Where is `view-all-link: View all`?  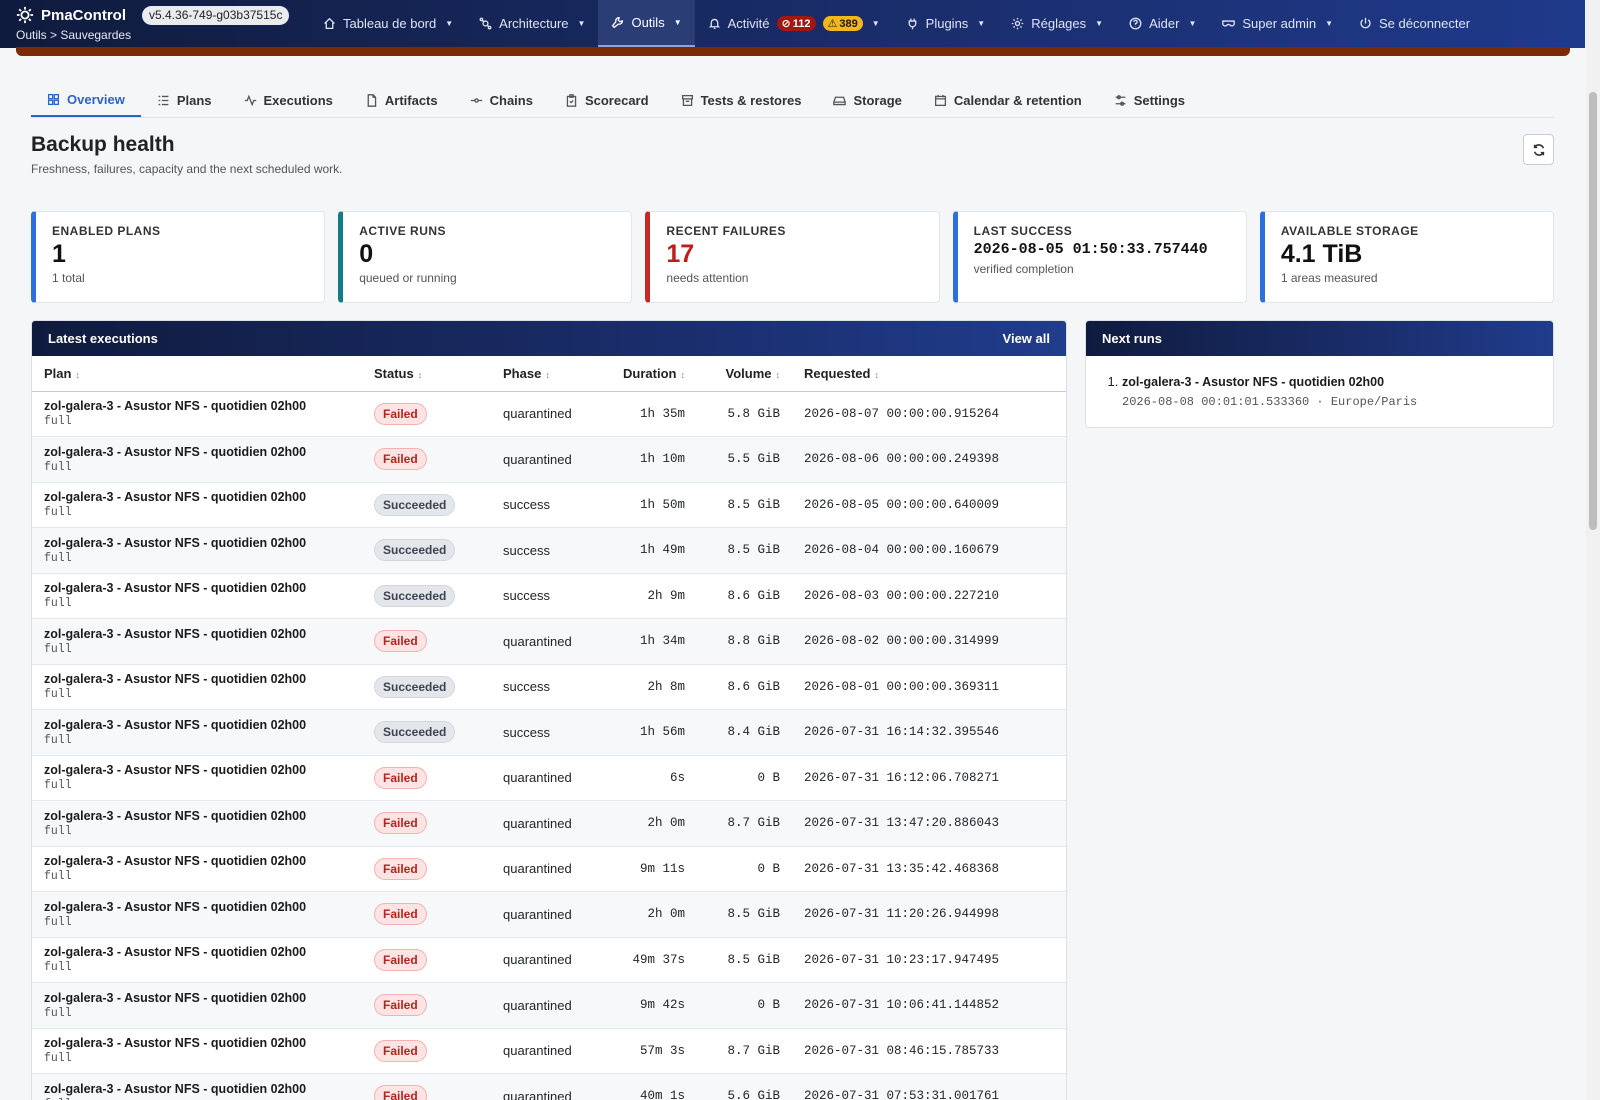
view-all-link: View all is located at coordinates (1026, 338).